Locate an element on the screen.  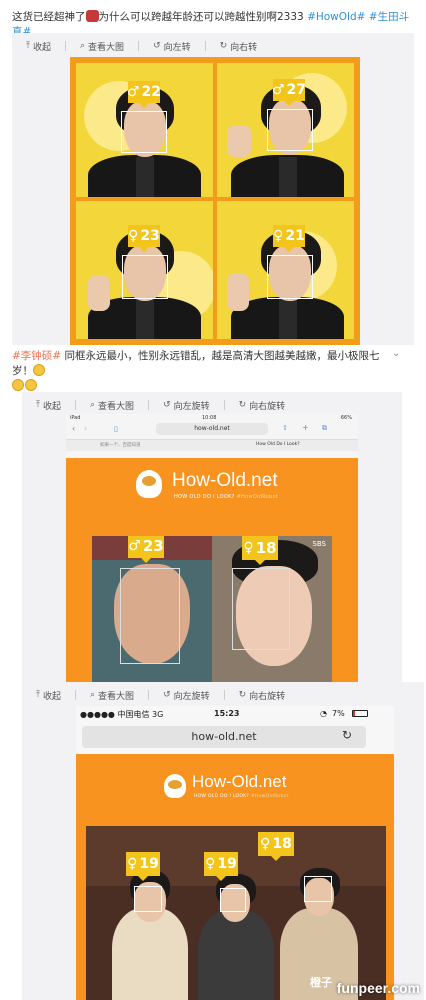
ipad-url-bar: how-old.net is located at coordinates (212, 429).